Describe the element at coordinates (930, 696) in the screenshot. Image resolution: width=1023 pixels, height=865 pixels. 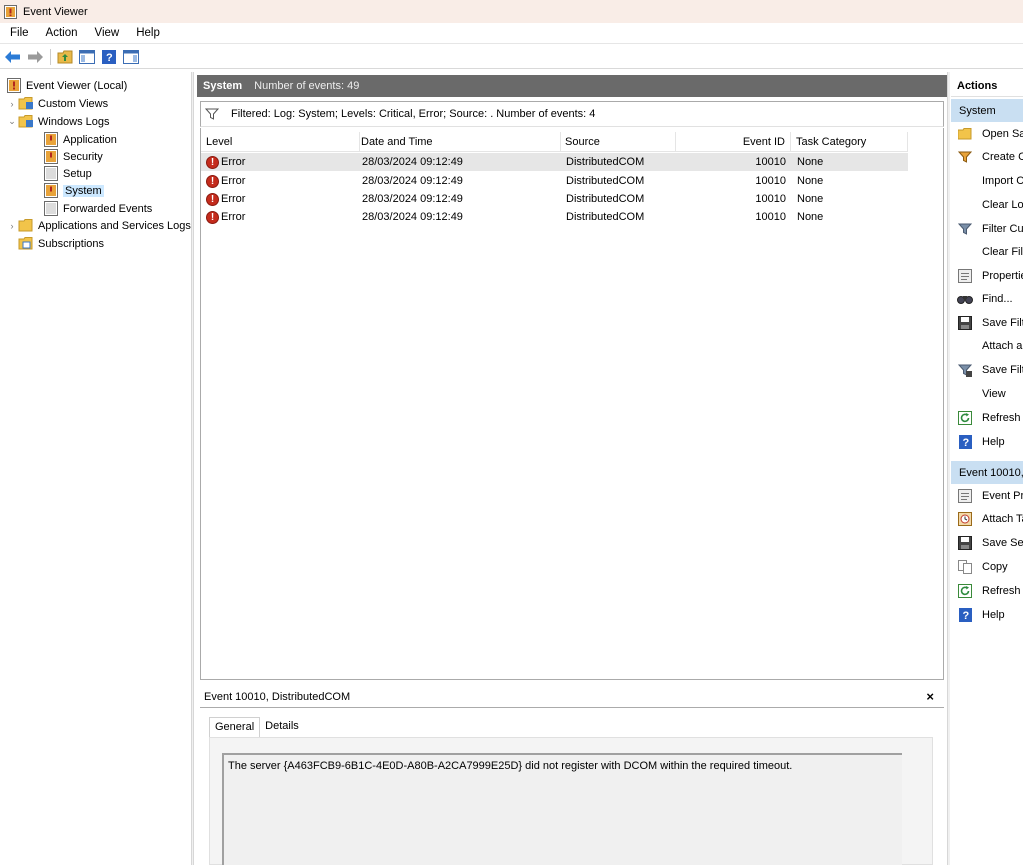
I see `close-icon: ×` at that location.